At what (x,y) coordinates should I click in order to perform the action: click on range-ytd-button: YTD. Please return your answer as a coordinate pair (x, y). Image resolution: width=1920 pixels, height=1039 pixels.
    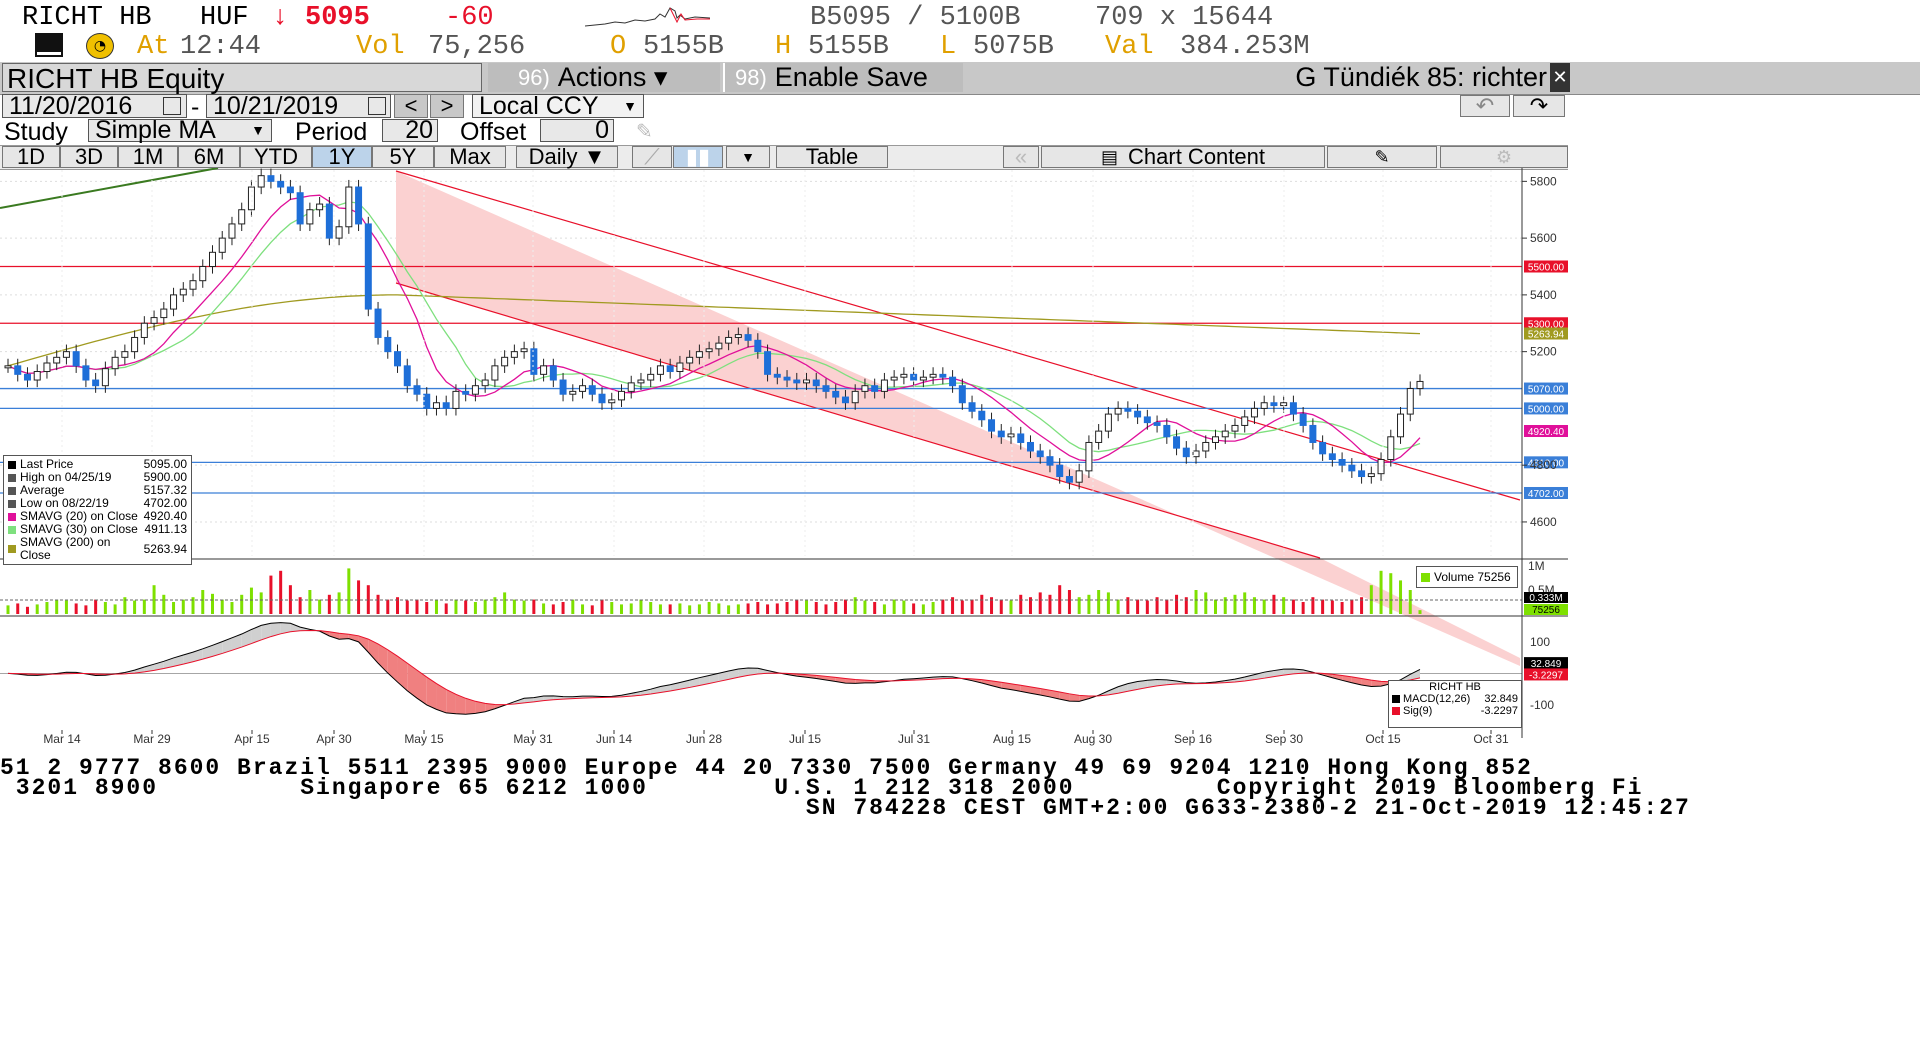
    Looking at the image, I should click on (276, 156).